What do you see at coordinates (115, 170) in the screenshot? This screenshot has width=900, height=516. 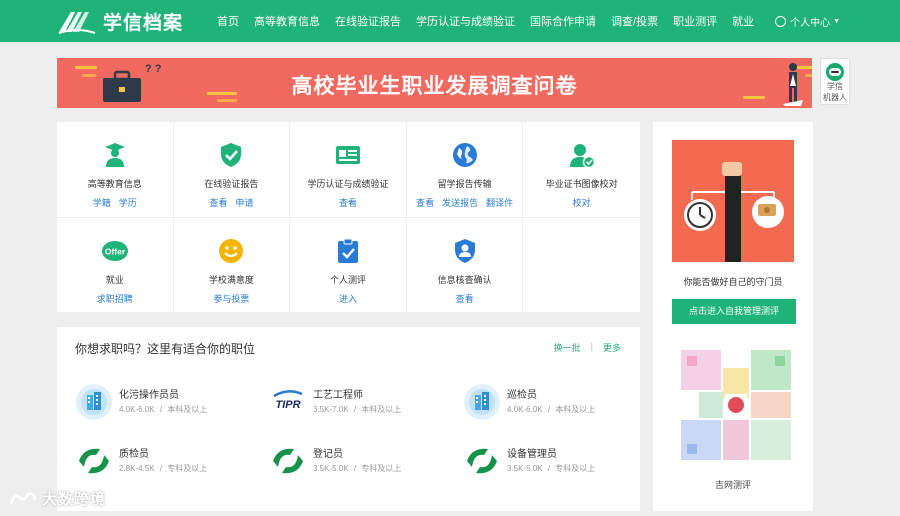 I see `service-higher-education: 高等教育信息 学籍 学历` at bounding box center [115, 170].